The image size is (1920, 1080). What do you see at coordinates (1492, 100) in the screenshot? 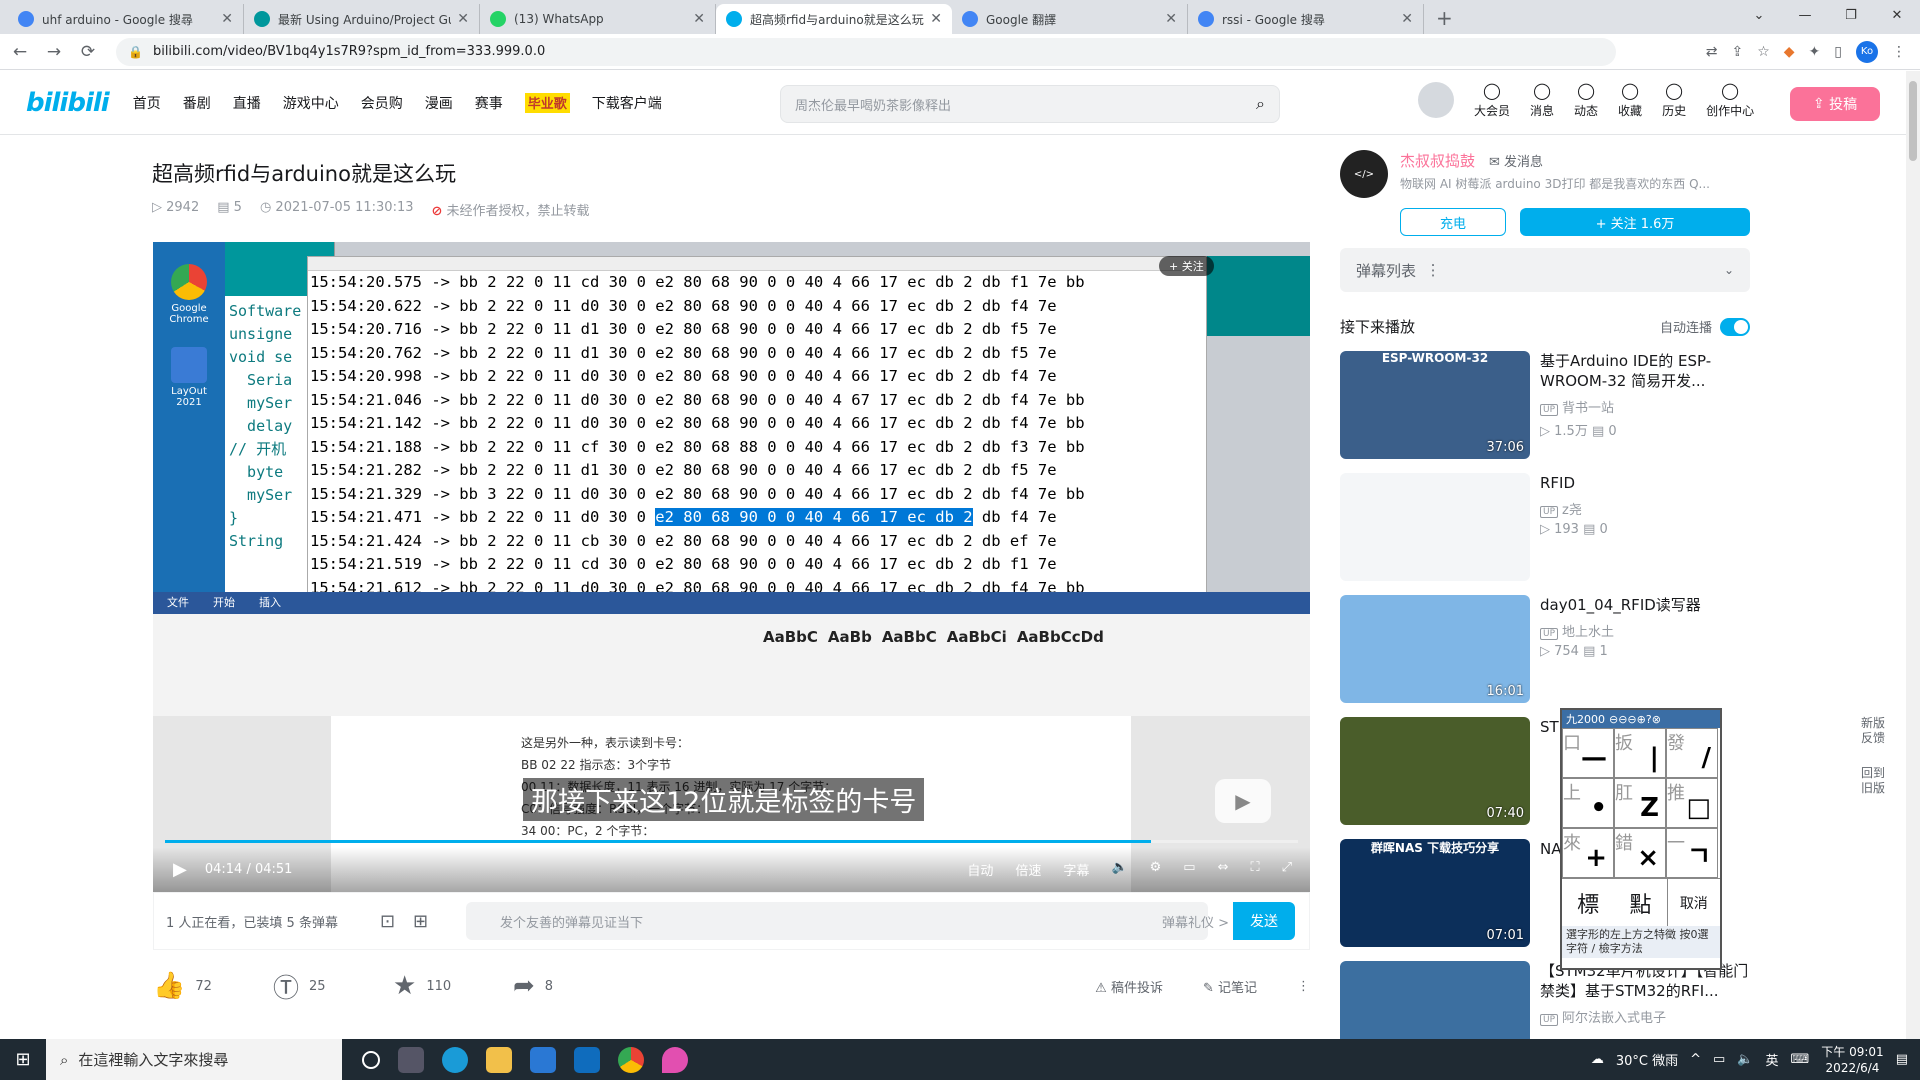
I see `nav-item: ◯ 大会员` at bounding box center [1492, 100].